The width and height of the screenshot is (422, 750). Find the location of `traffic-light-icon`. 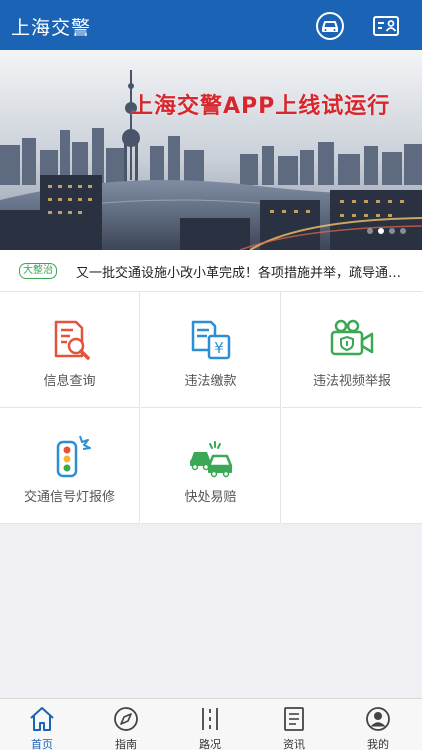

traffic-light-icon is located at coordinates (73, 456).